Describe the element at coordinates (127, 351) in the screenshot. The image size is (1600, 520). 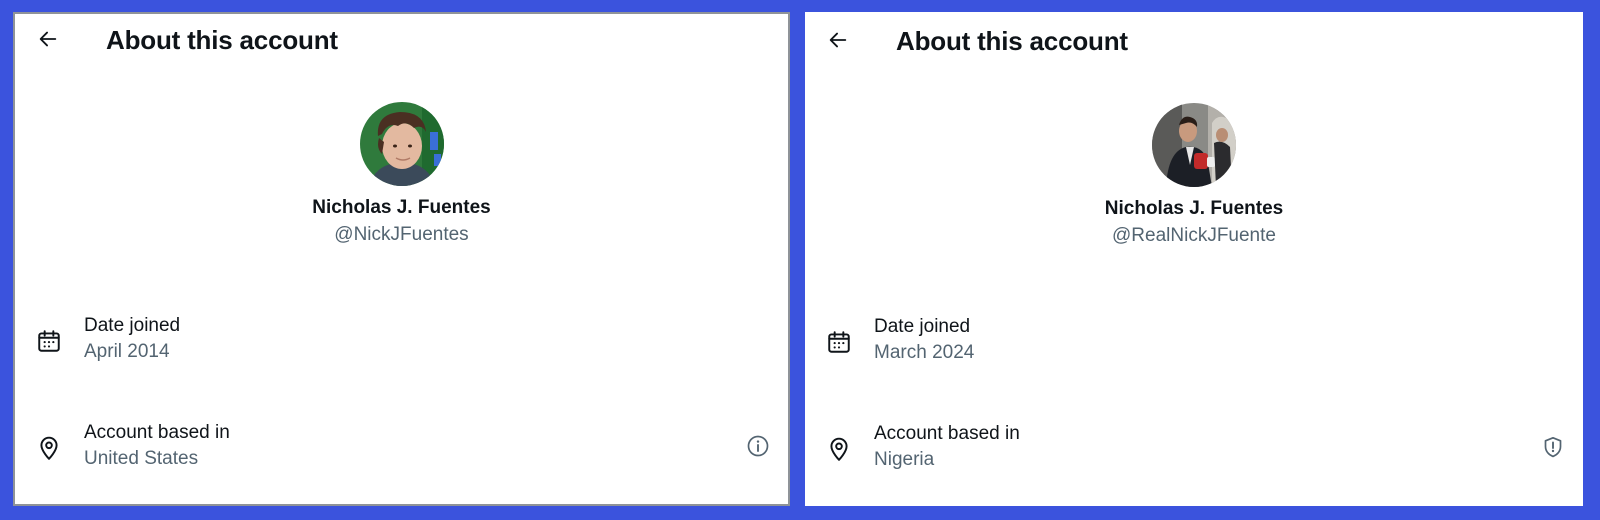
I see `date-joined-value: April 2014` at that location.